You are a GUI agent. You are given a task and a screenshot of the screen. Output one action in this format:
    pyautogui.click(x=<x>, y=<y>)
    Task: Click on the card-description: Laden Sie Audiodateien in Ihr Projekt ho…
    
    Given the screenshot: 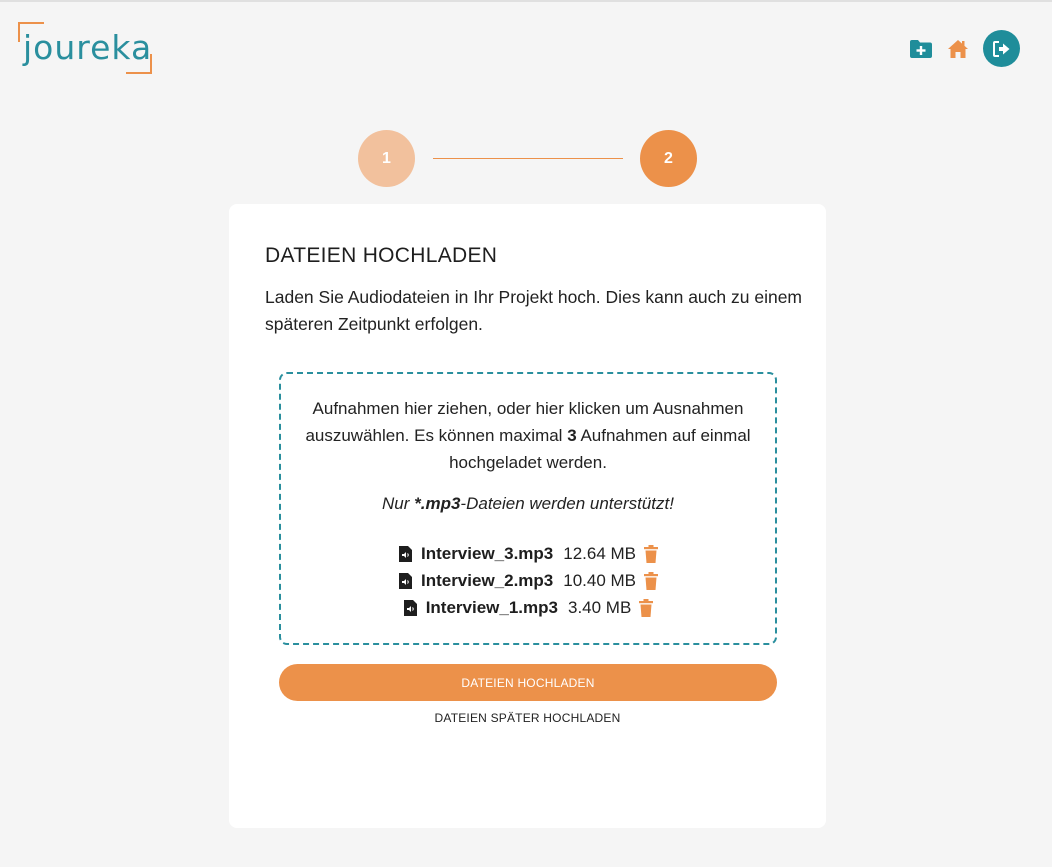 What is the action you would take?
    pyautogui.click(x=534, y=310)
    